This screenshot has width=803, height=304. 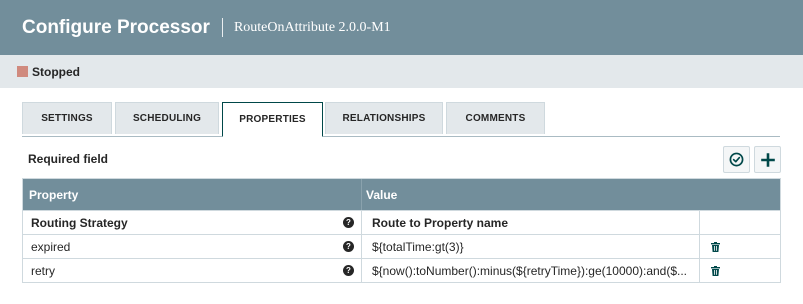 What do you see at coordinates (54, 194) in the screenshot?
I see `column-header-property: Property` at bounding box center [54, 194].